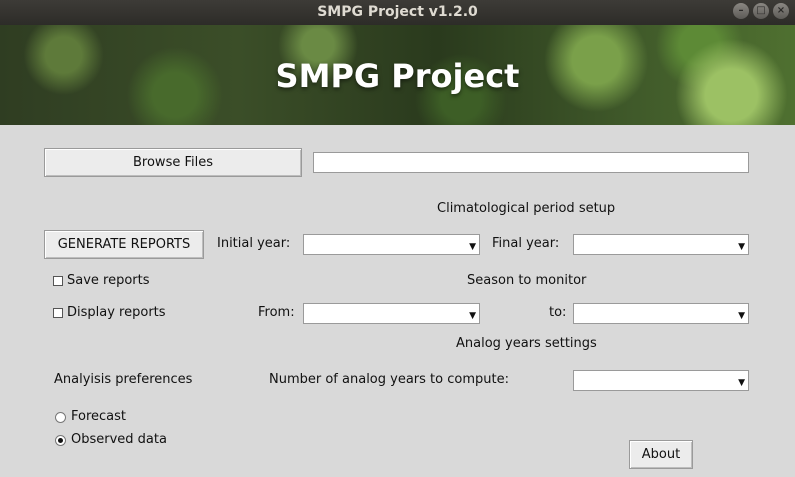  What do you see at coordinates (123, 379) in the screenshot?
I see `analysis-preferences-heading: Analyisis preferences` at bounding box center [123, 379].